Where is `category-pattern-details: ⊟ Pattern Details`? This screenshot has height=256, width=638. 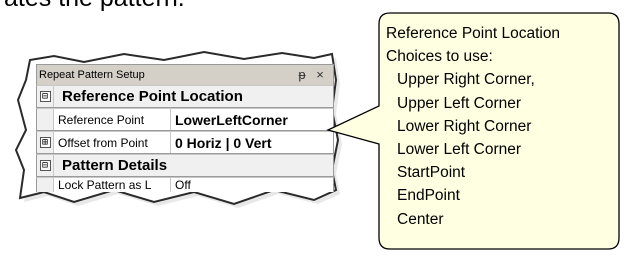 category-pattern-details: ⊟ Pattern Details is located at coordinates (185, 165).